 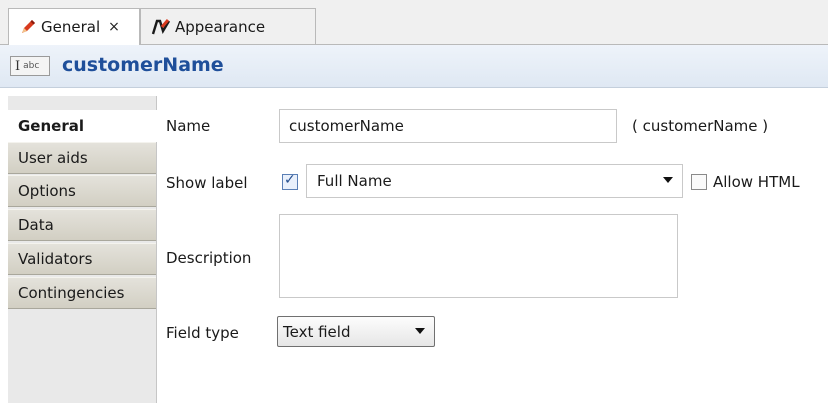 I want to click on tab-appearance-label: Appearance, so click(x=220, y=26).